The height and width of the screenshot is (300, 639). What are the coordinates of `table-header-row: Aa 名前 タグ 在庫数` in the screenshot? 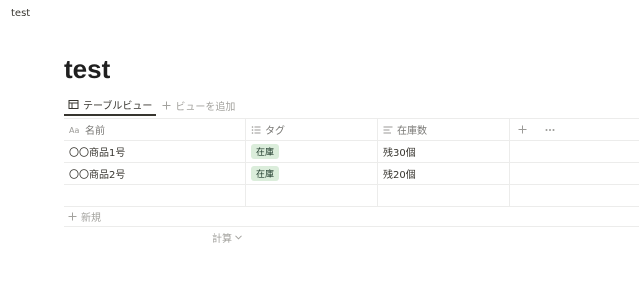 It's located at (351, 130).